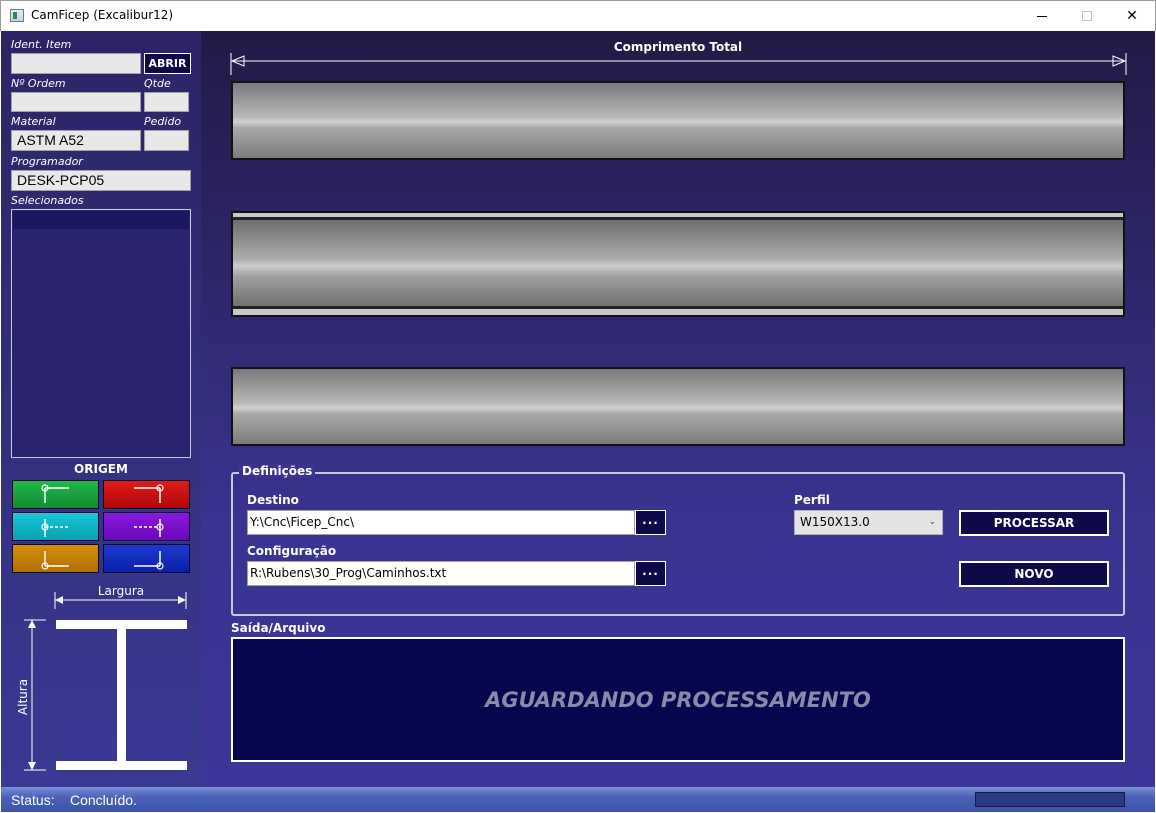 Image resolution: width=1156 pixels, height=813 pixels. What do you see at coordinates (277, 471) in the screenshot?
I see `definicoes-legend: Definições` at bounding box center [277, 471].